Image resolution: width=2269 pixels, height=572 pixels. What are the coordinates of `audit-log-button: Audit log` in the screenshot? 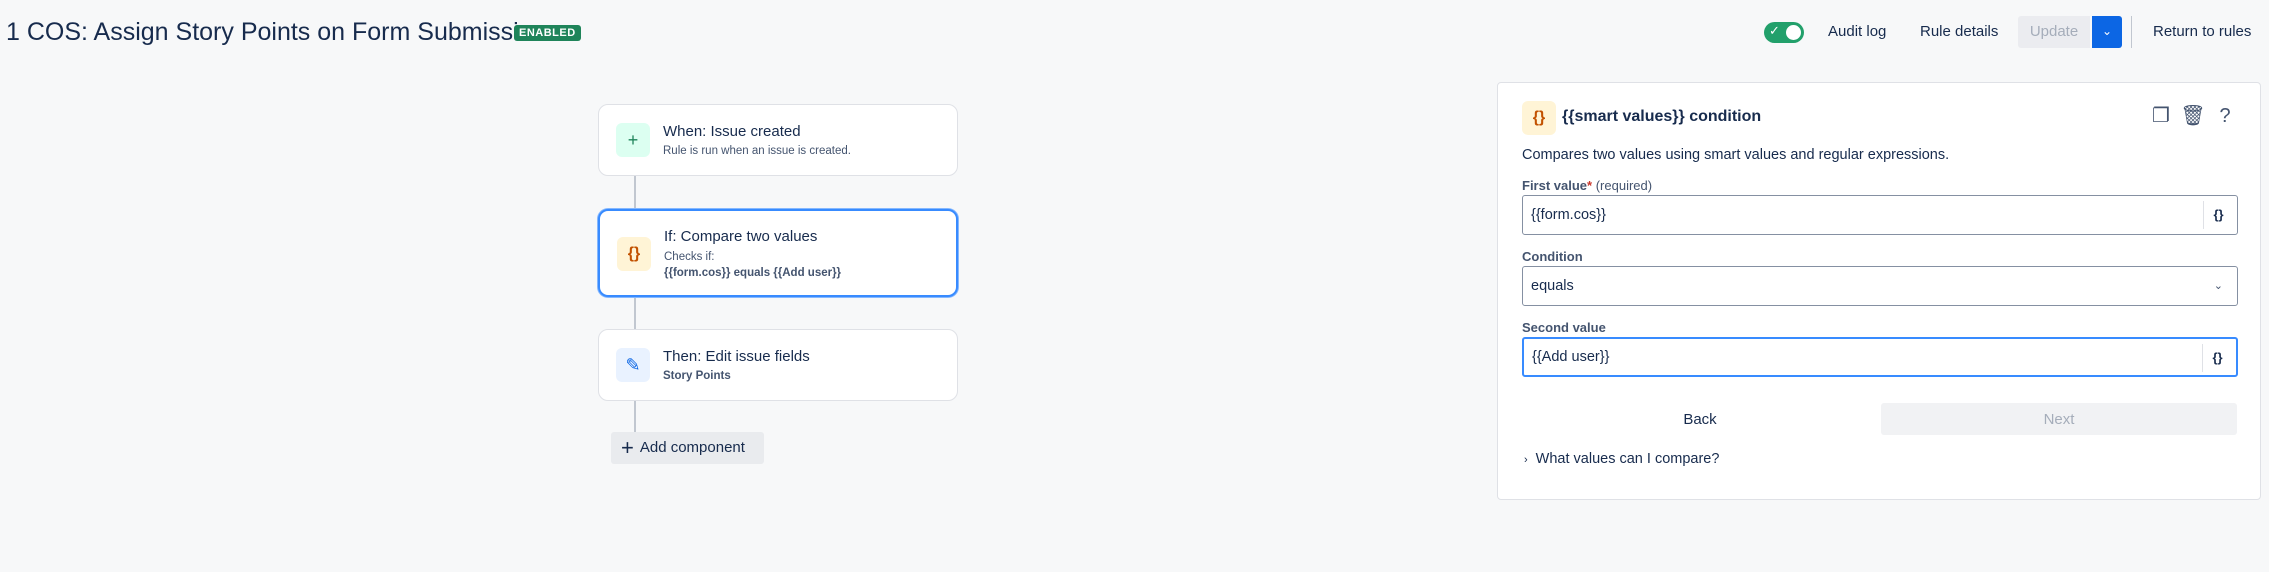 It's located at (1857, 32).